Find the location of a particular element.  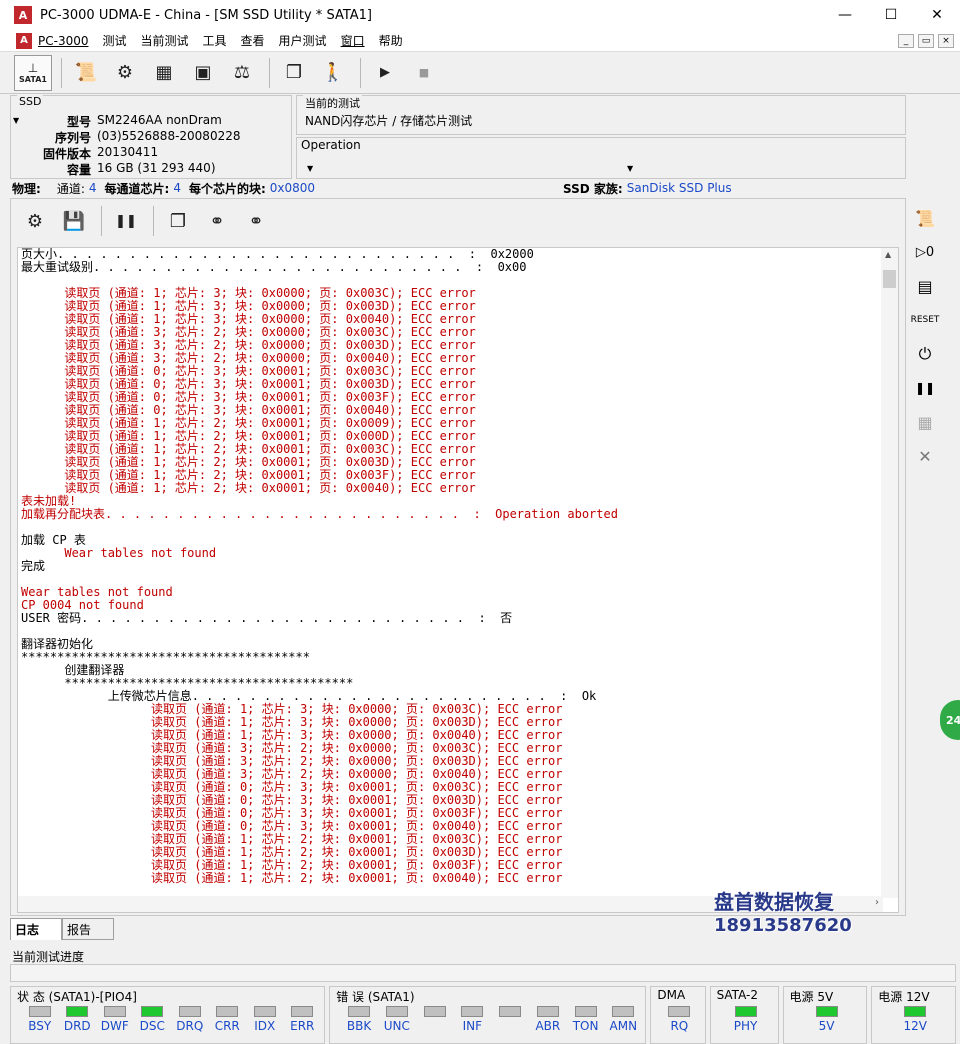

menu-bar: A PC-3000 测试 当前测试 工具 查看 用户测试 窗口 帮助 _ ▭ × is located at coordinates (480, 41).